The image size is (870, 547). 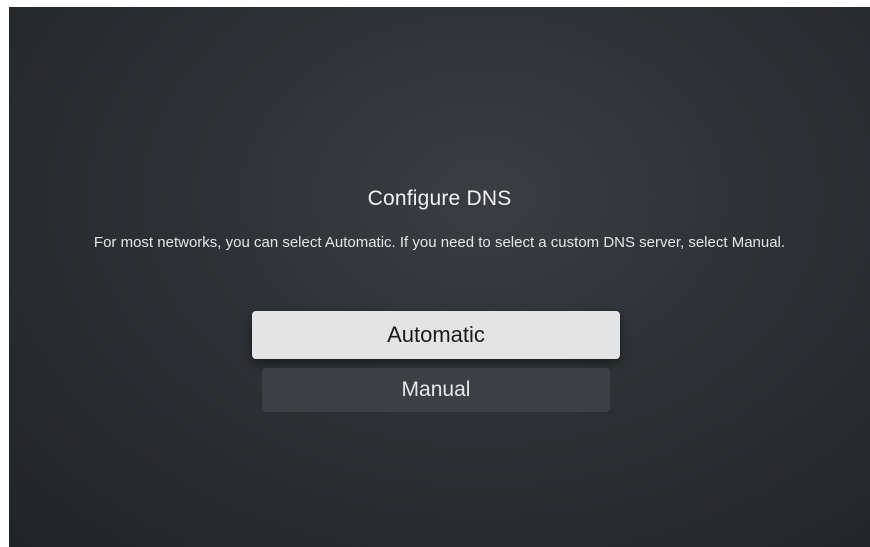 I want to click on manual-option-button: Manual, so click(x=436, y=390).